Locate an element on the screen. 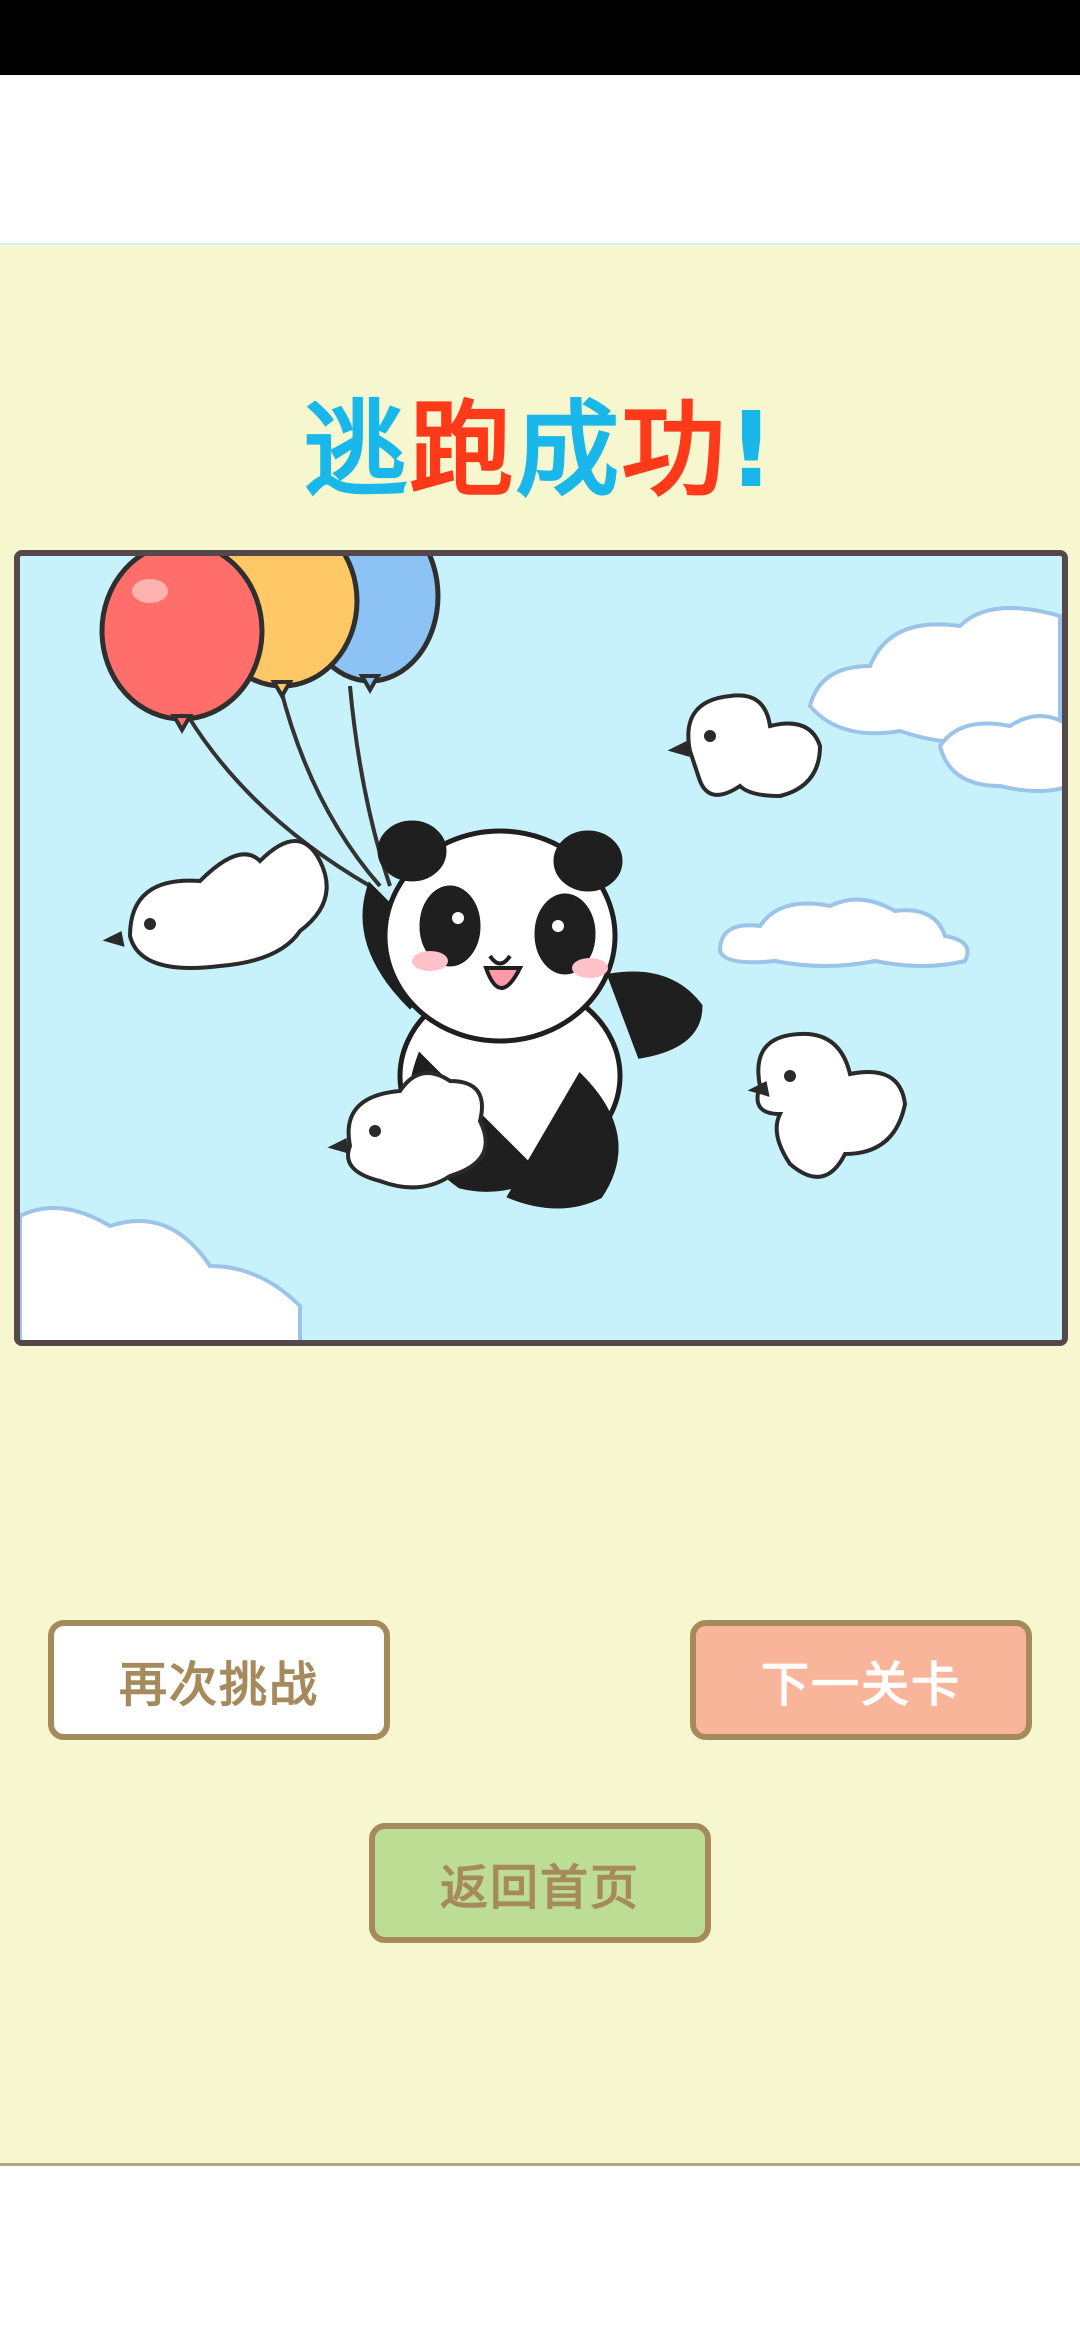  result-title: 逃跑成功! is located at coordinates (540, 450).